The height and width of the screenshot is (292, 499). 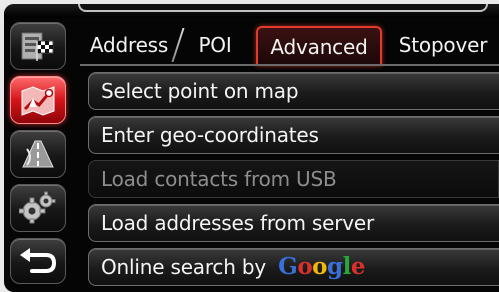 I want to click on back-arrow-icon, so click(x=38, y=261).